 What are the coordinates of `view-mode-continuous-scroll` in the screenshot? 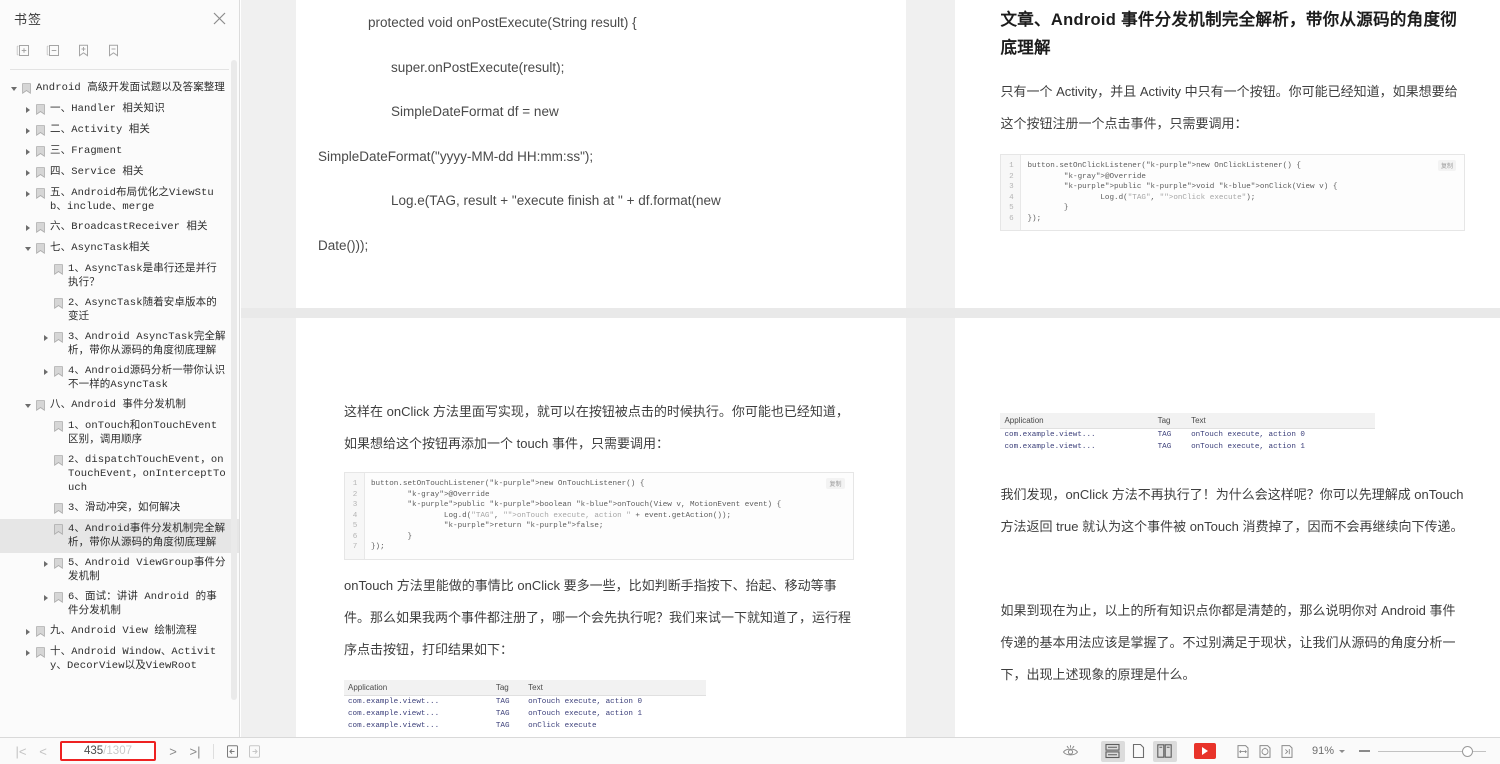 It's located at (1112, 751).